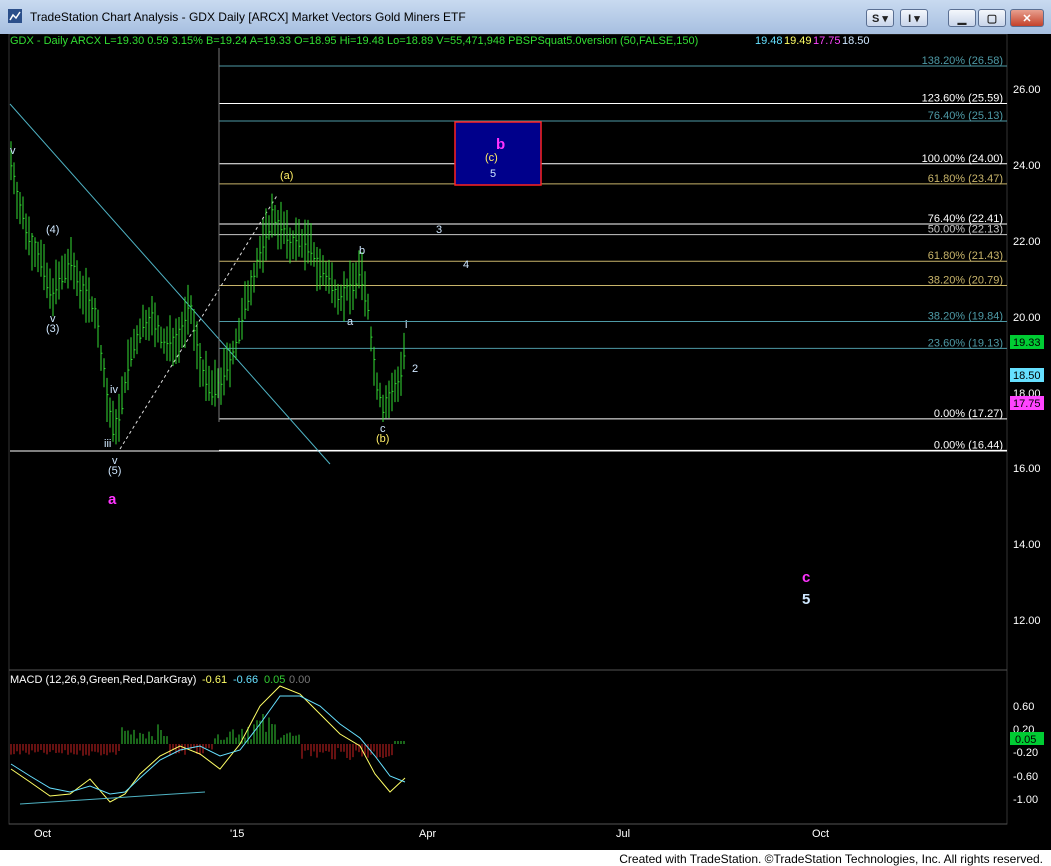 This screenshot has width=1051, height=866. What do you see at coordinates (856, 41) in the screenshot?
I see `indicator-value-4: 18.50` at bounding box center [856, 41].